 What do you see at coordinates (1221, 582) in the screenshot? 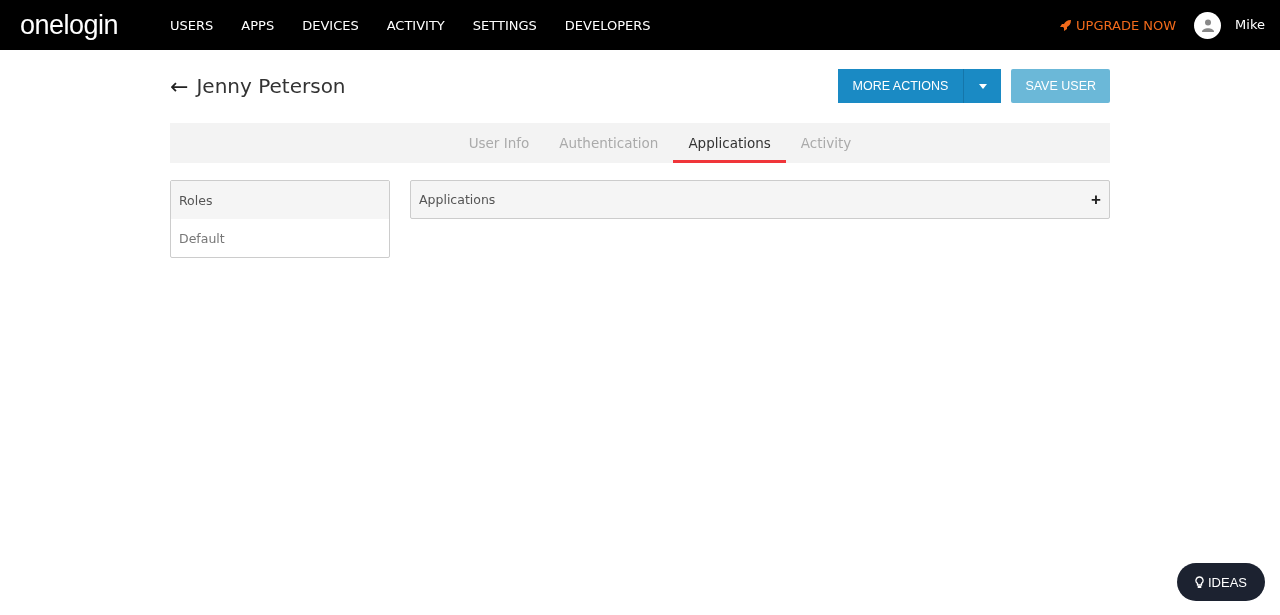
I see `ideas-button: IDEAS` at bounding box center [1221, 582].